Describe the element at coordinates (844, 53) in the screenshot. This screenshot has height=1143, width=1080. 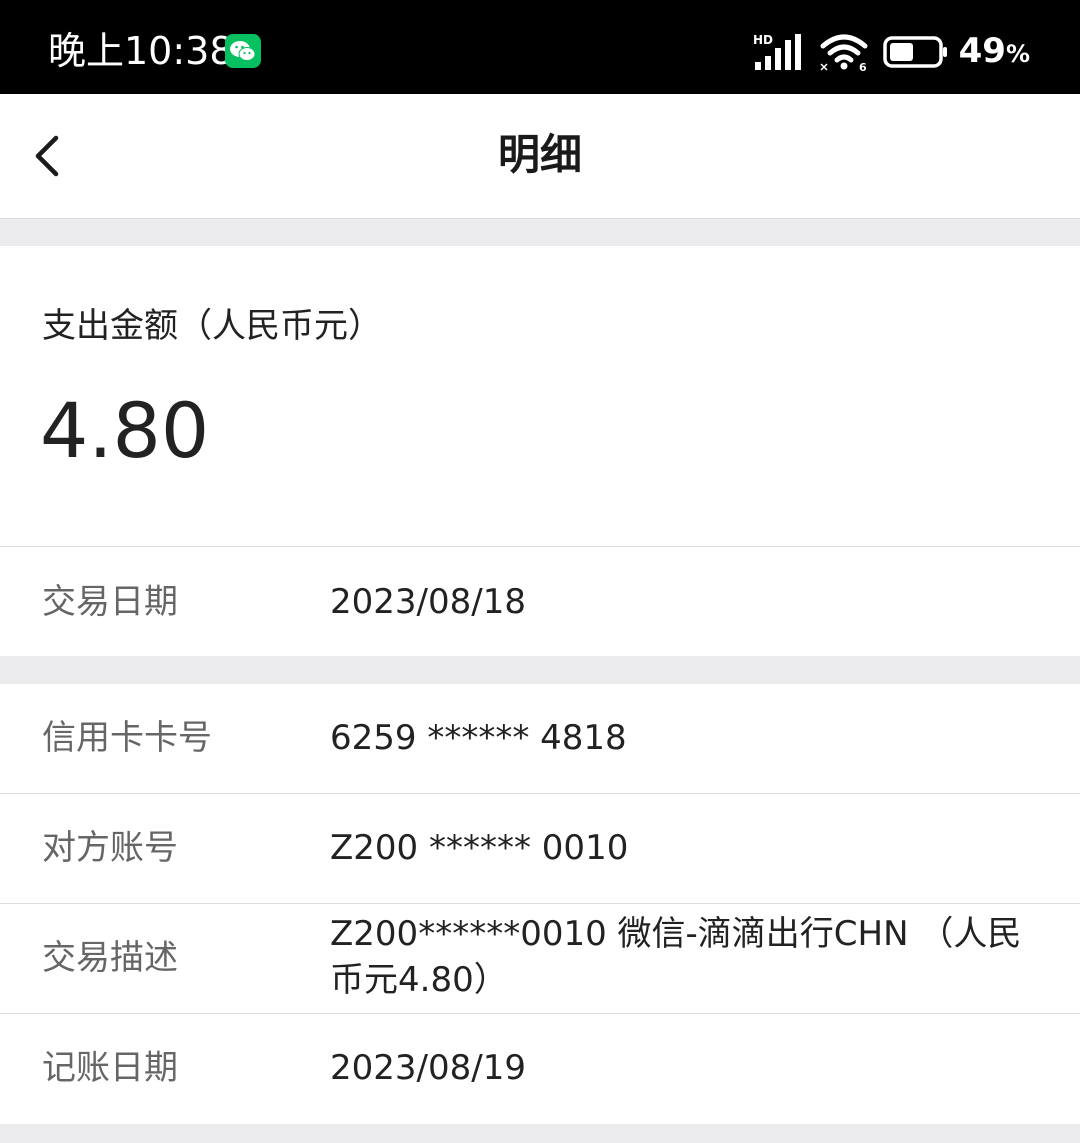
I see `wifi-icon: 6` at that location.